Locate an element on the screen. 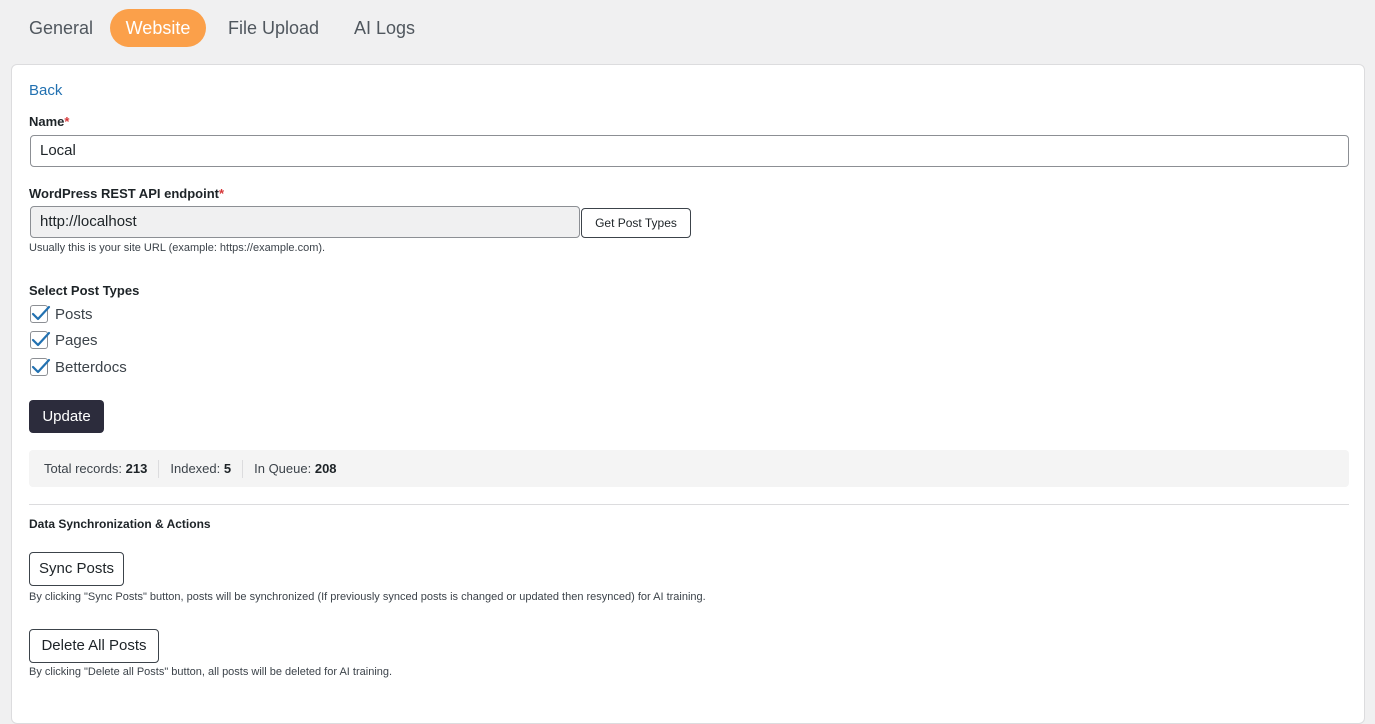 This screenshot has height=724, width=1375. post-type-betterdocs: Betterdocs is located at coordinates (78, 367).